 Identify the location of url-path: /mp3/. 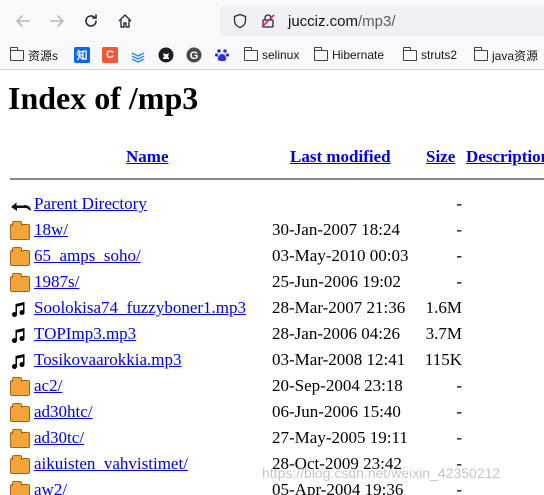
(377, 21).